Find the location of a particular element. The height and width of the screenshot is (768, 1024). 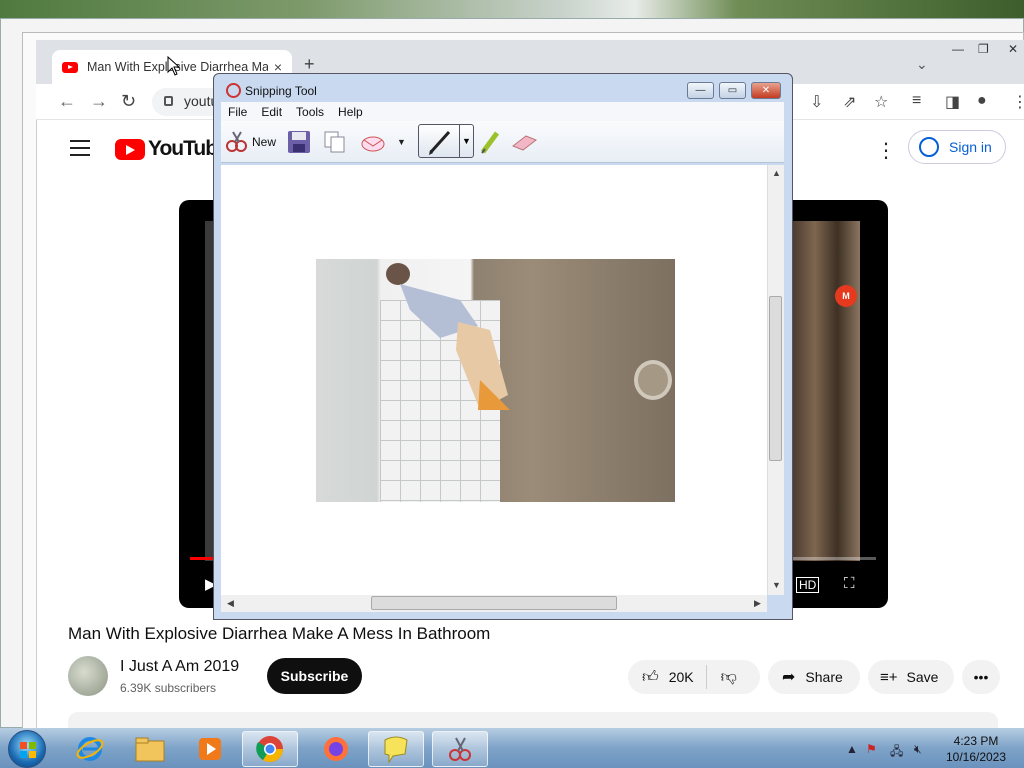

maximize-button: ❐ is located at coordinates (983, 49).